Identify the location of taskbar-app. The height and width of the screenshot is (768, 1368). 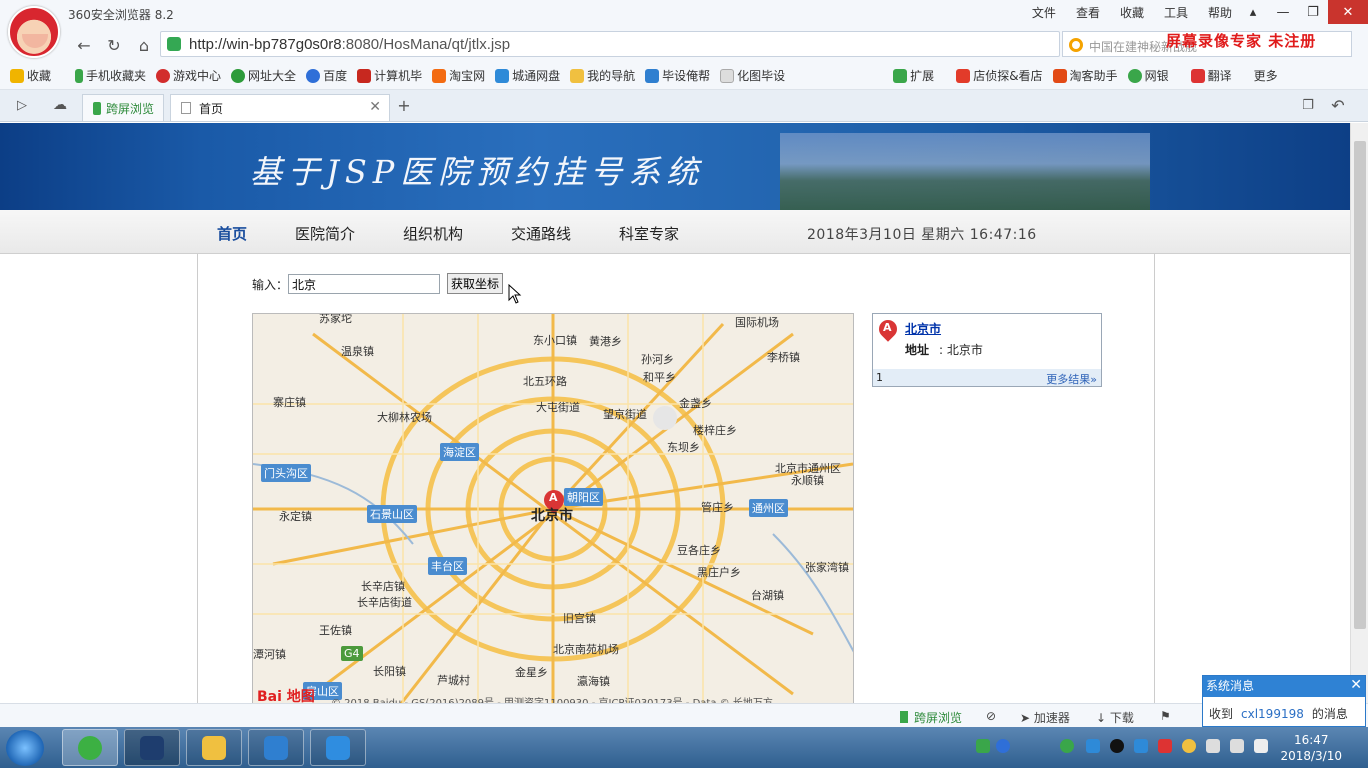
(152, 747).